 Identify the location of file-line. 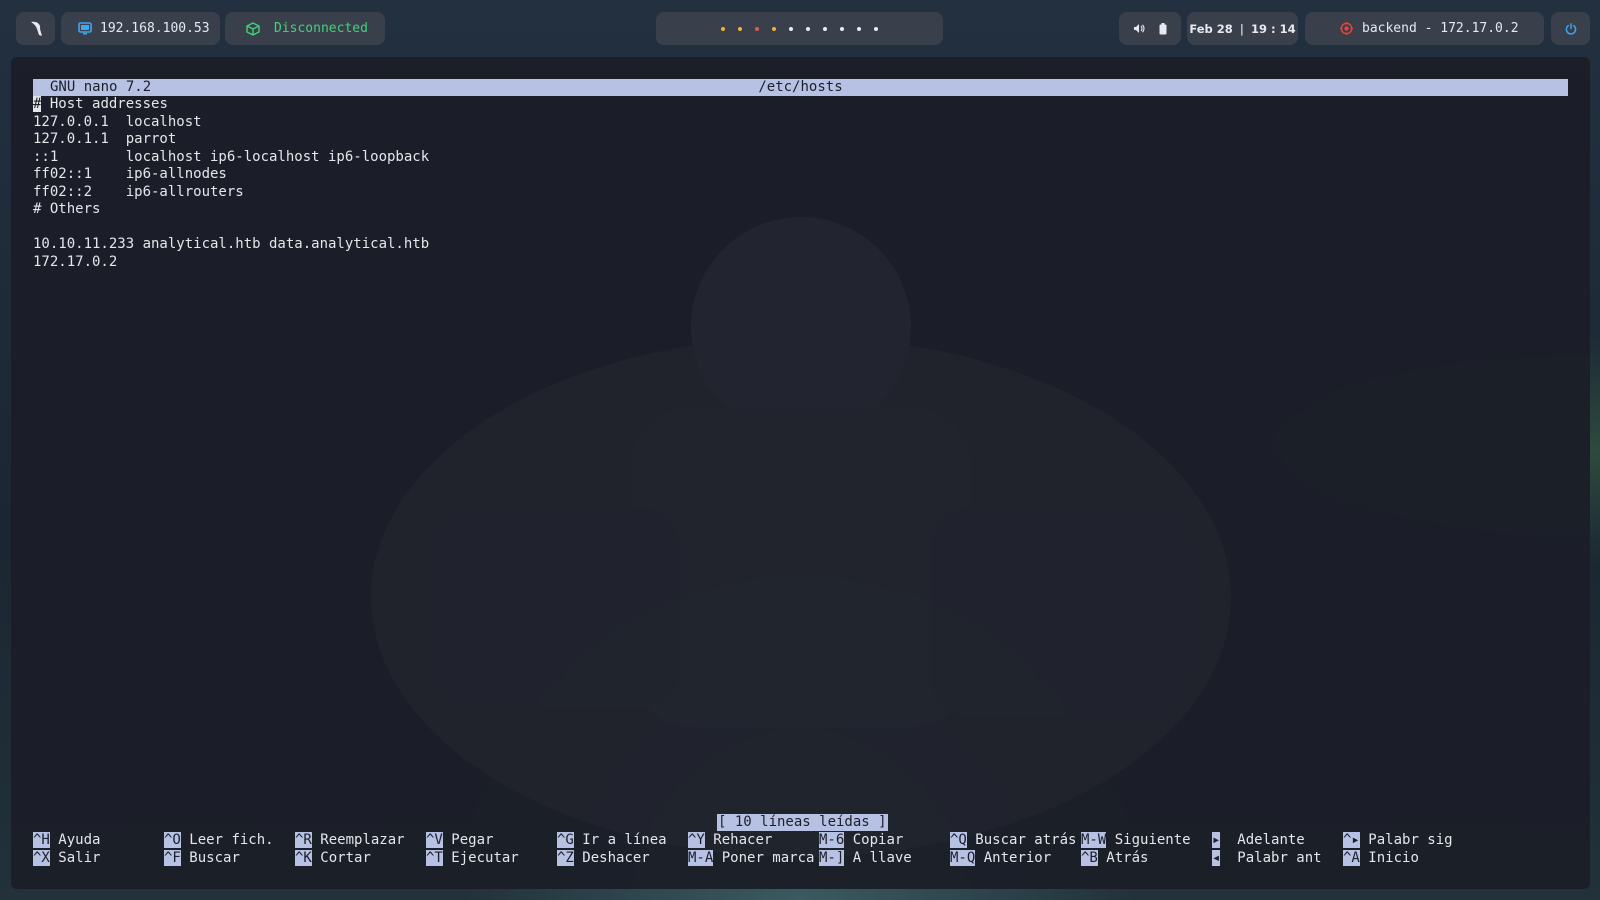
(800, 228).